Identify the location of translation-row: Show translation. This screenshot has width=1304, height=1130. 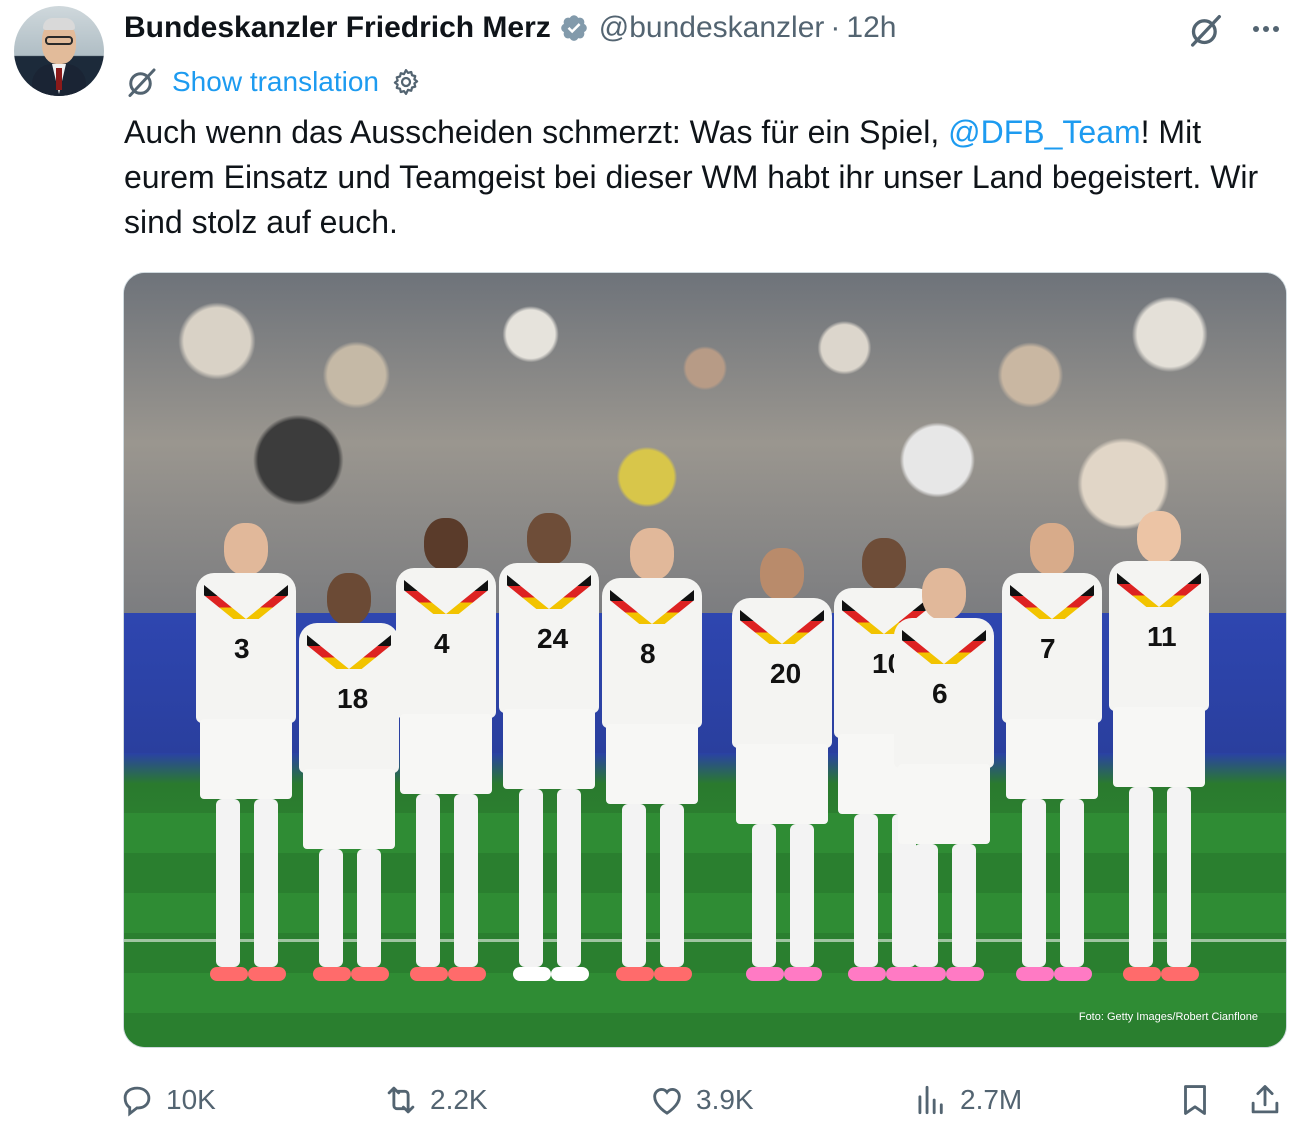
(272, 82).